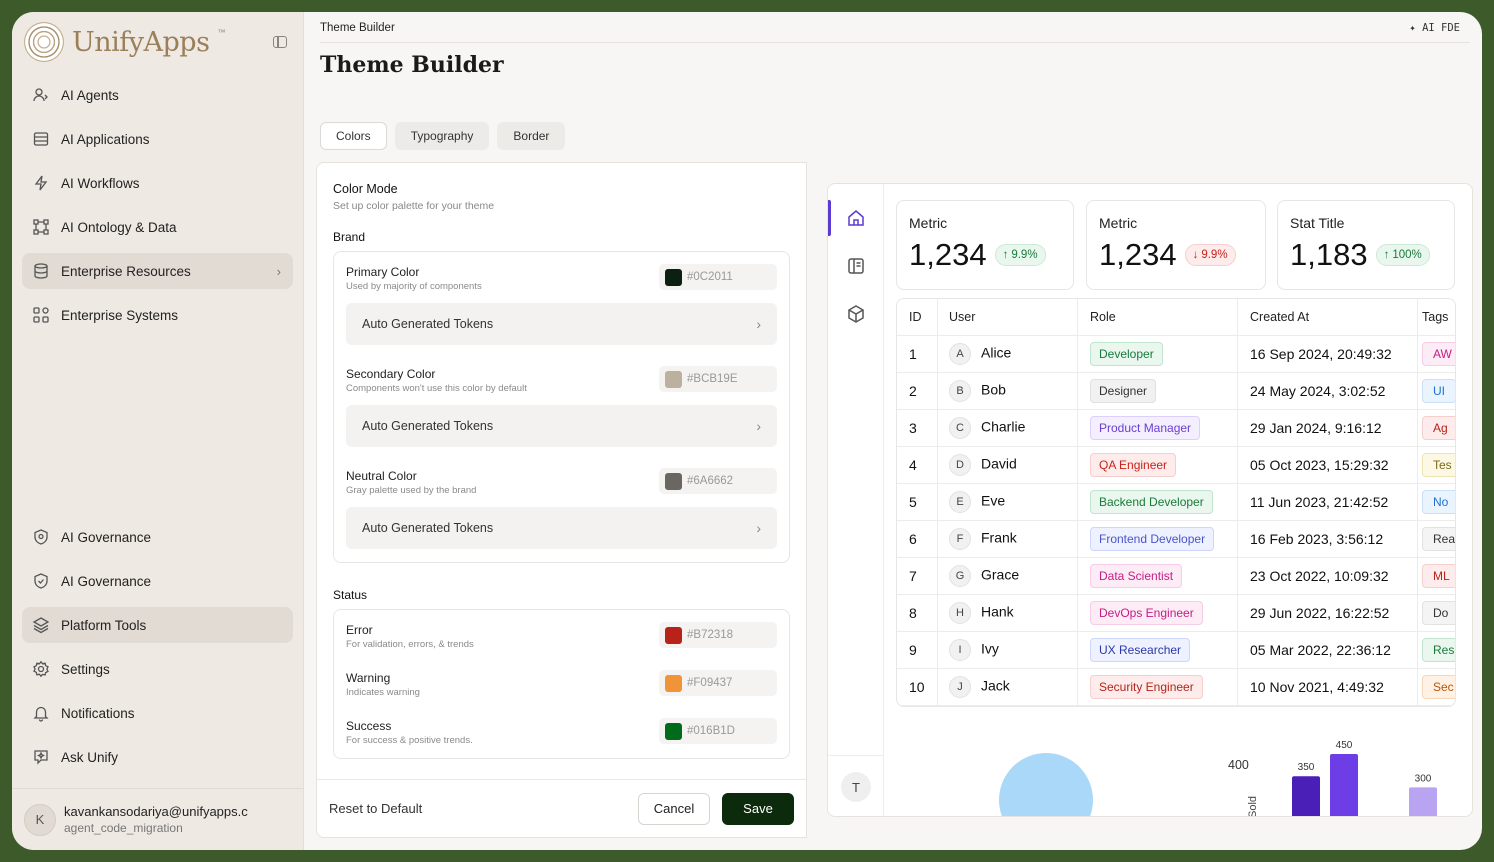 This screenshot has width=1494, height=862. What do you see at coordinates (353, 136) in the screenshot?
I see `tab-colors: Colors` at bounding box center [353, 136].